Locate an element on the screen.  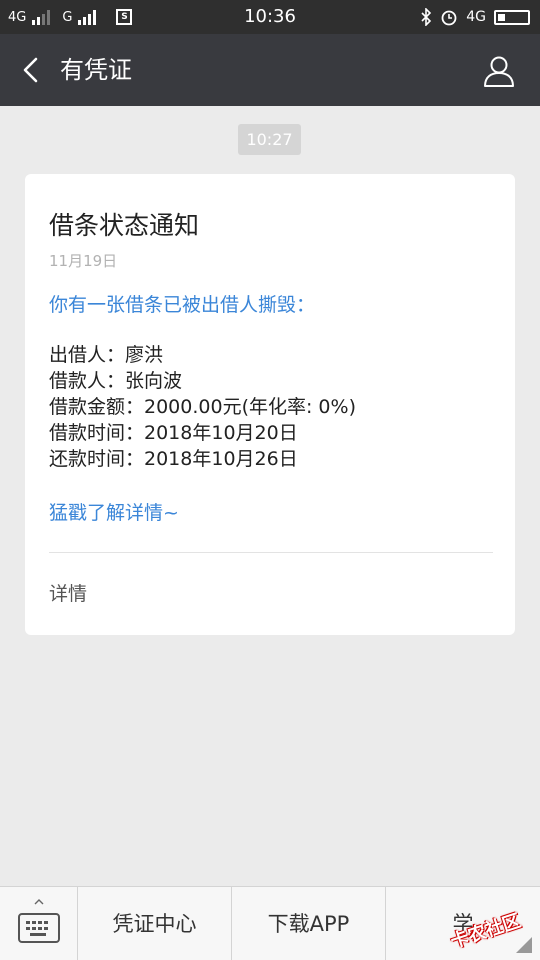
caret-up-icon is located at coordinates (39, 902).